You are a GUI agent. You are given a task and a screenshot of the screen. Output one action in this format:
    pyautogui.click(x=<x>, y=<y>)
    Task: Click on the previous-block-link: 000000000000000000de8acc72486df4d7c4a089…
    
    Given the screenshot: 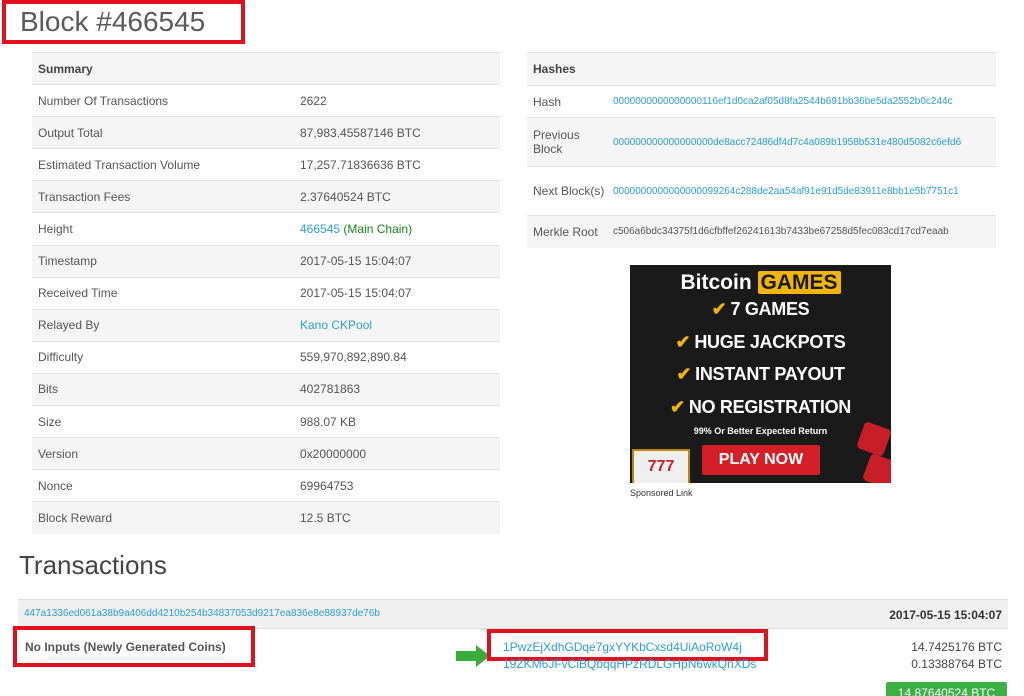 What is the action you would take?
    pyautogui.click(x=787, y=142)
    